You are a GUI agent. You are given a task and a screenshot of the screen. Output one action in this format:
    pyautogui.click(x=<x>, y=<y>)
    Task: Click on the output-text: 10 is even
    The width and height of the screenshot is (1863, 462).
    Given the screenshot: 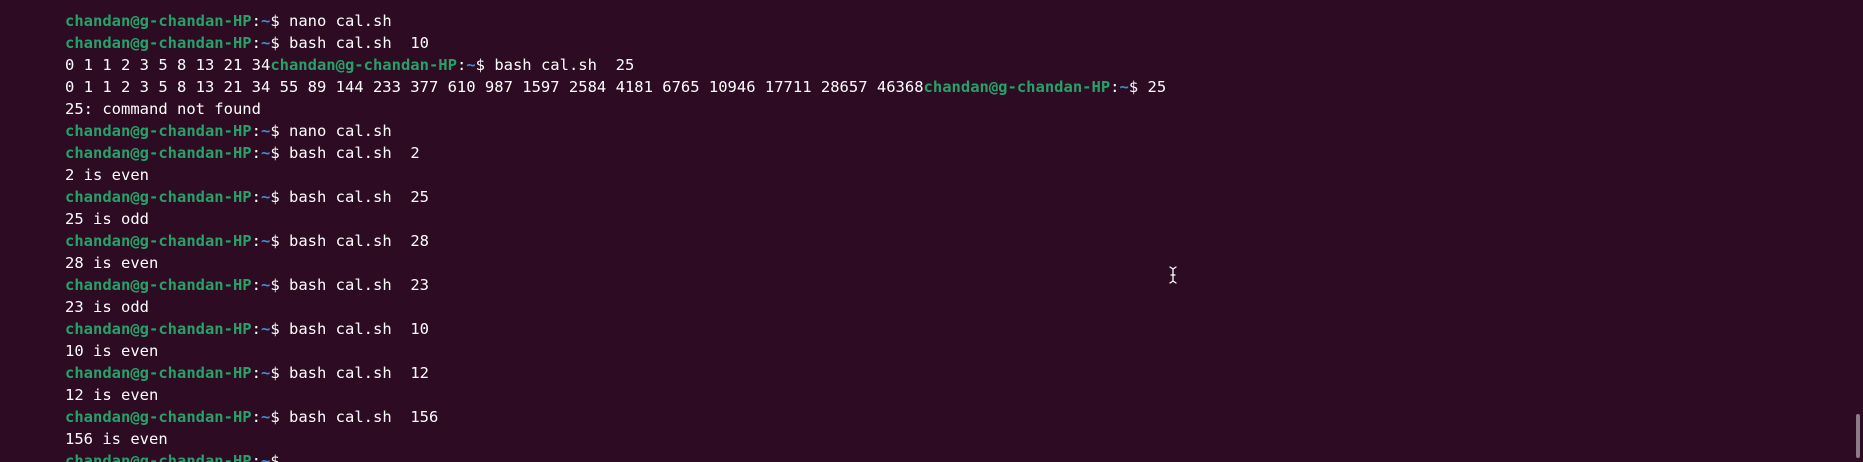 What is the action you would take?
    pyautogui.click(x=112, y=351)
    